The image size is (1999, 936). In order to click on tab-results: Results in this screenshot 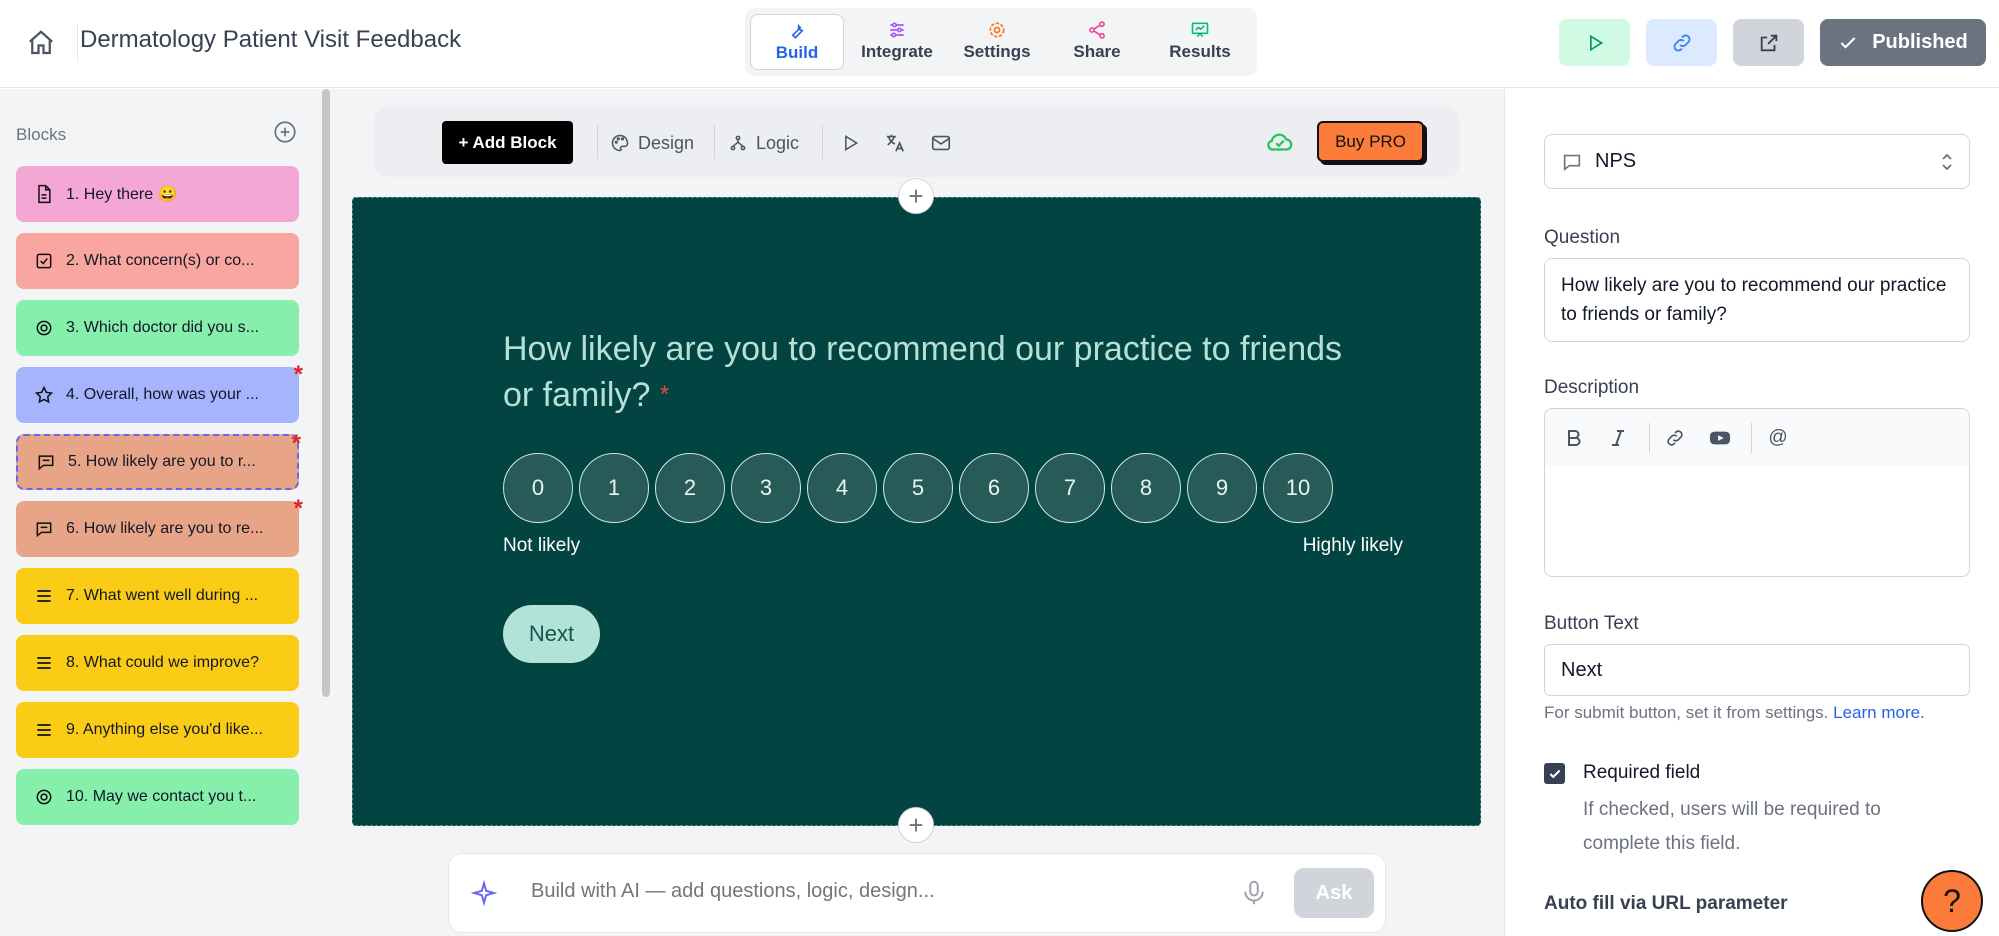, I will do `click(1200, 42)`.